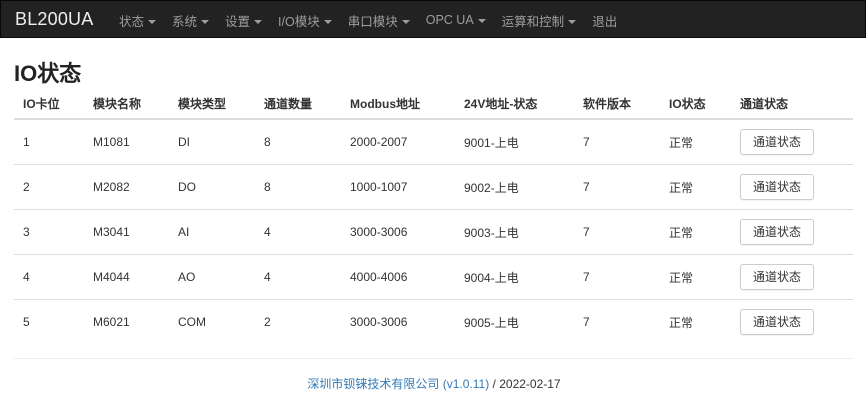 Image resolution: width=868 pixels, height=406 pixels. I want to click on cell-slot: 3, so click(49, 232).